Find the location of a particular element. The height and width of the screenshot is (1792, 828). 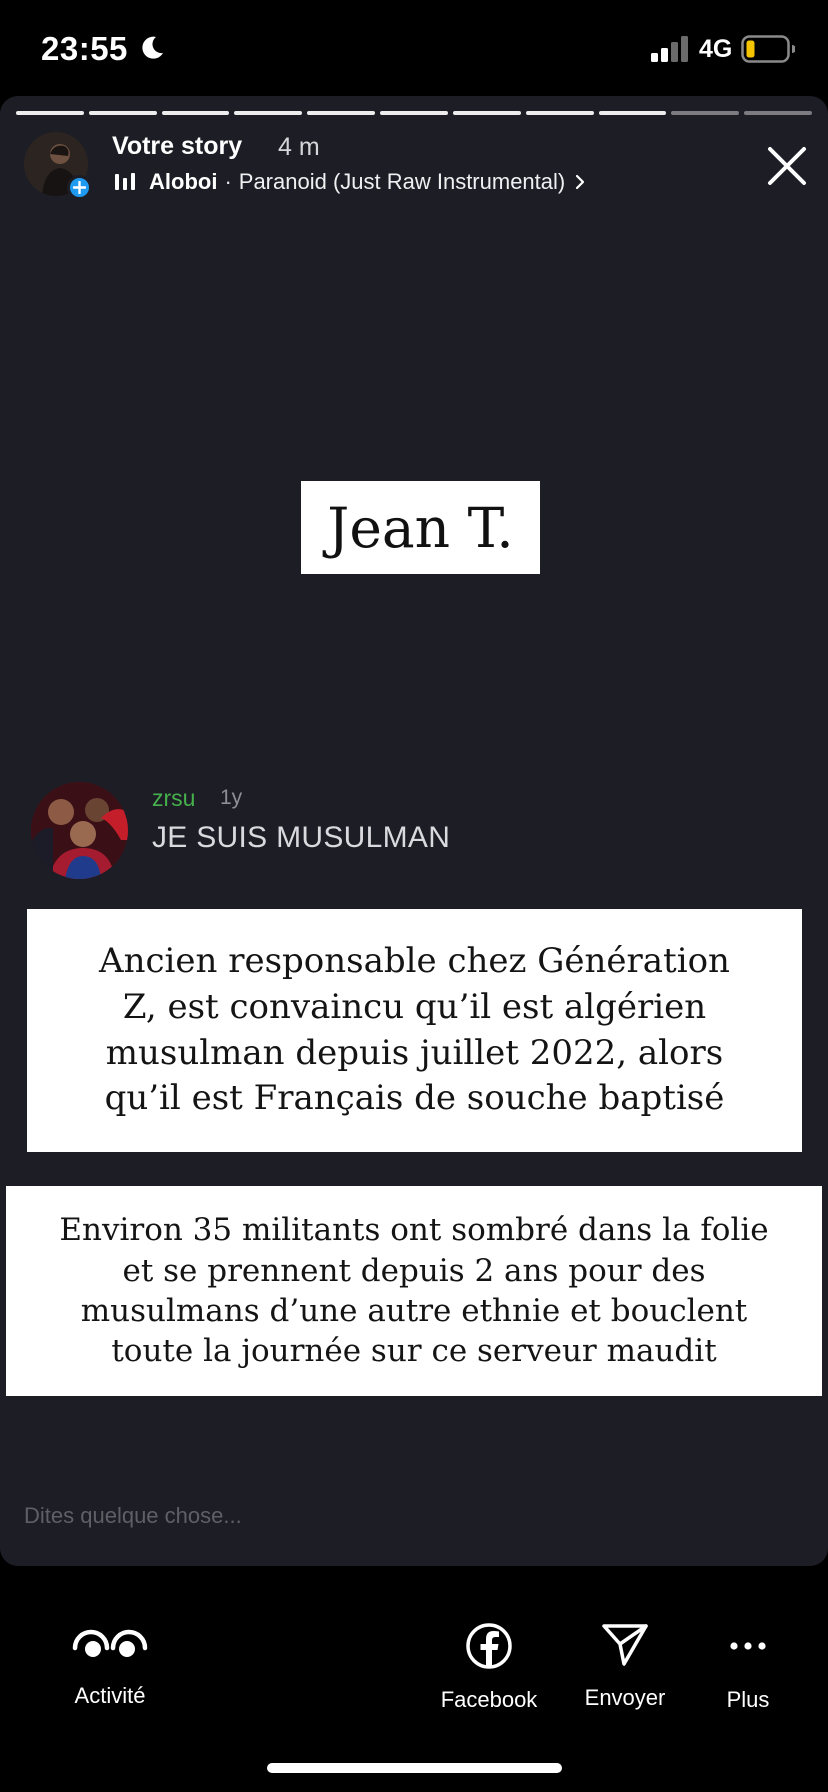

comment-avatar is located at coordinates (79, 830).